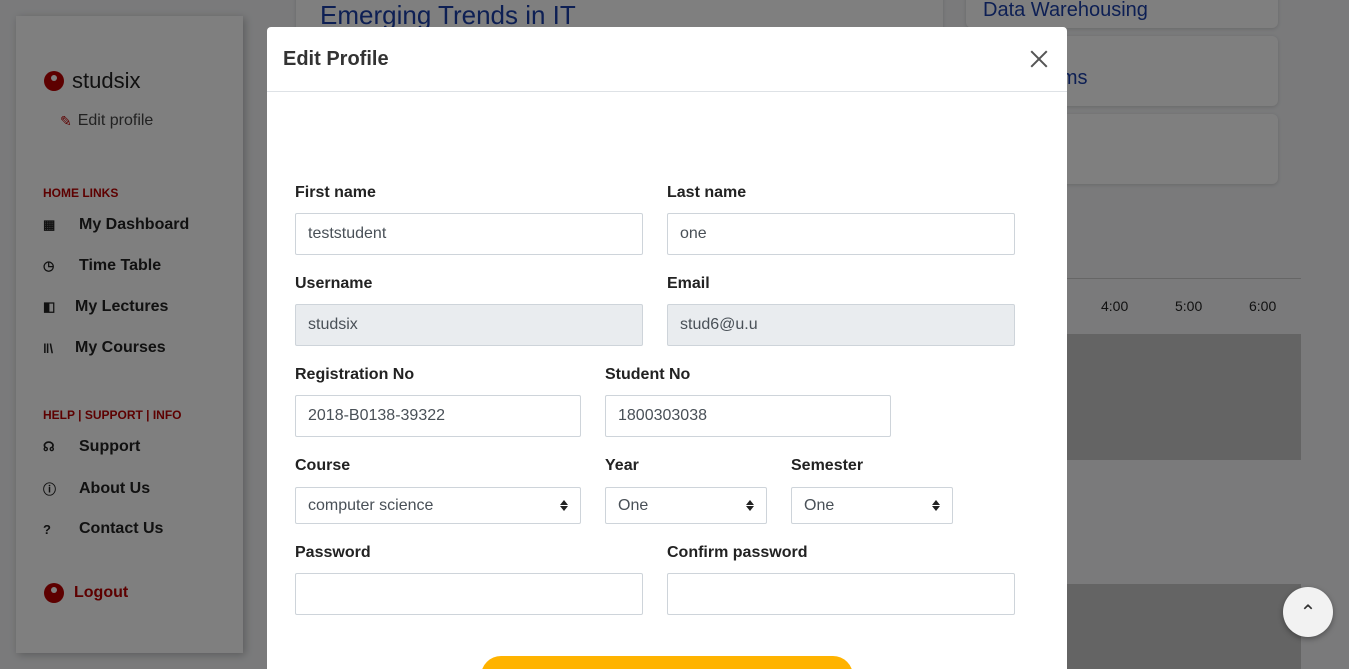 The image size is (1349, 669). I want to click on semester-select: One, so click(872, 505).